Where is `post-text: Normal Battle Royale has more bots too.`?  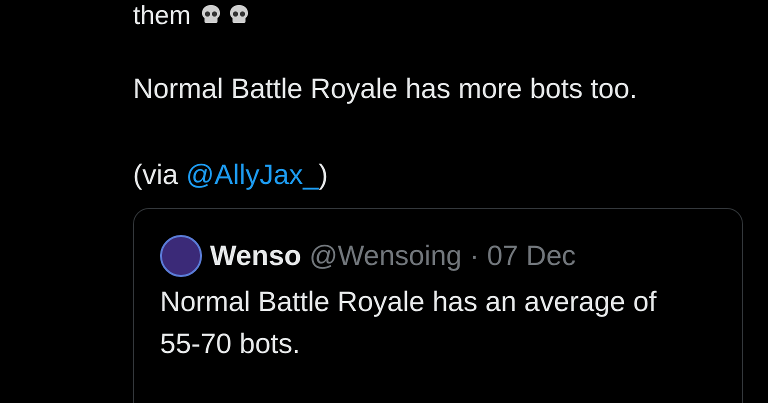 post-text: Normal Battle Royale has more bots too. is located at coordinates (385, 89).